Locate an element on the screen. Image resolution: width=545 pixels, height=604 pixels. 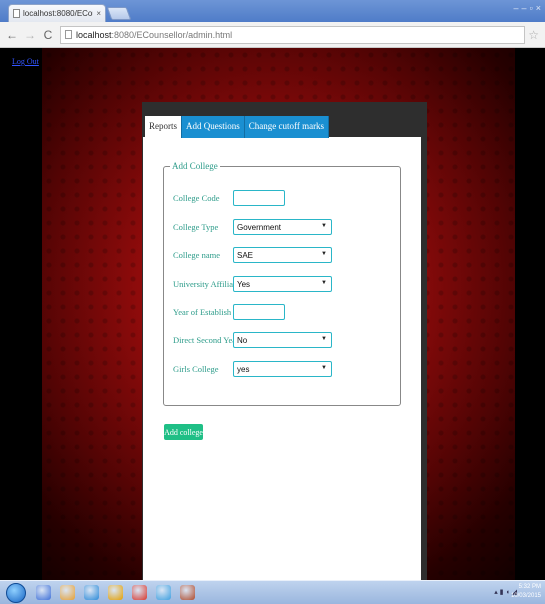
university-affiliation-label: University Affiliation is located at coordinates (210, 284).